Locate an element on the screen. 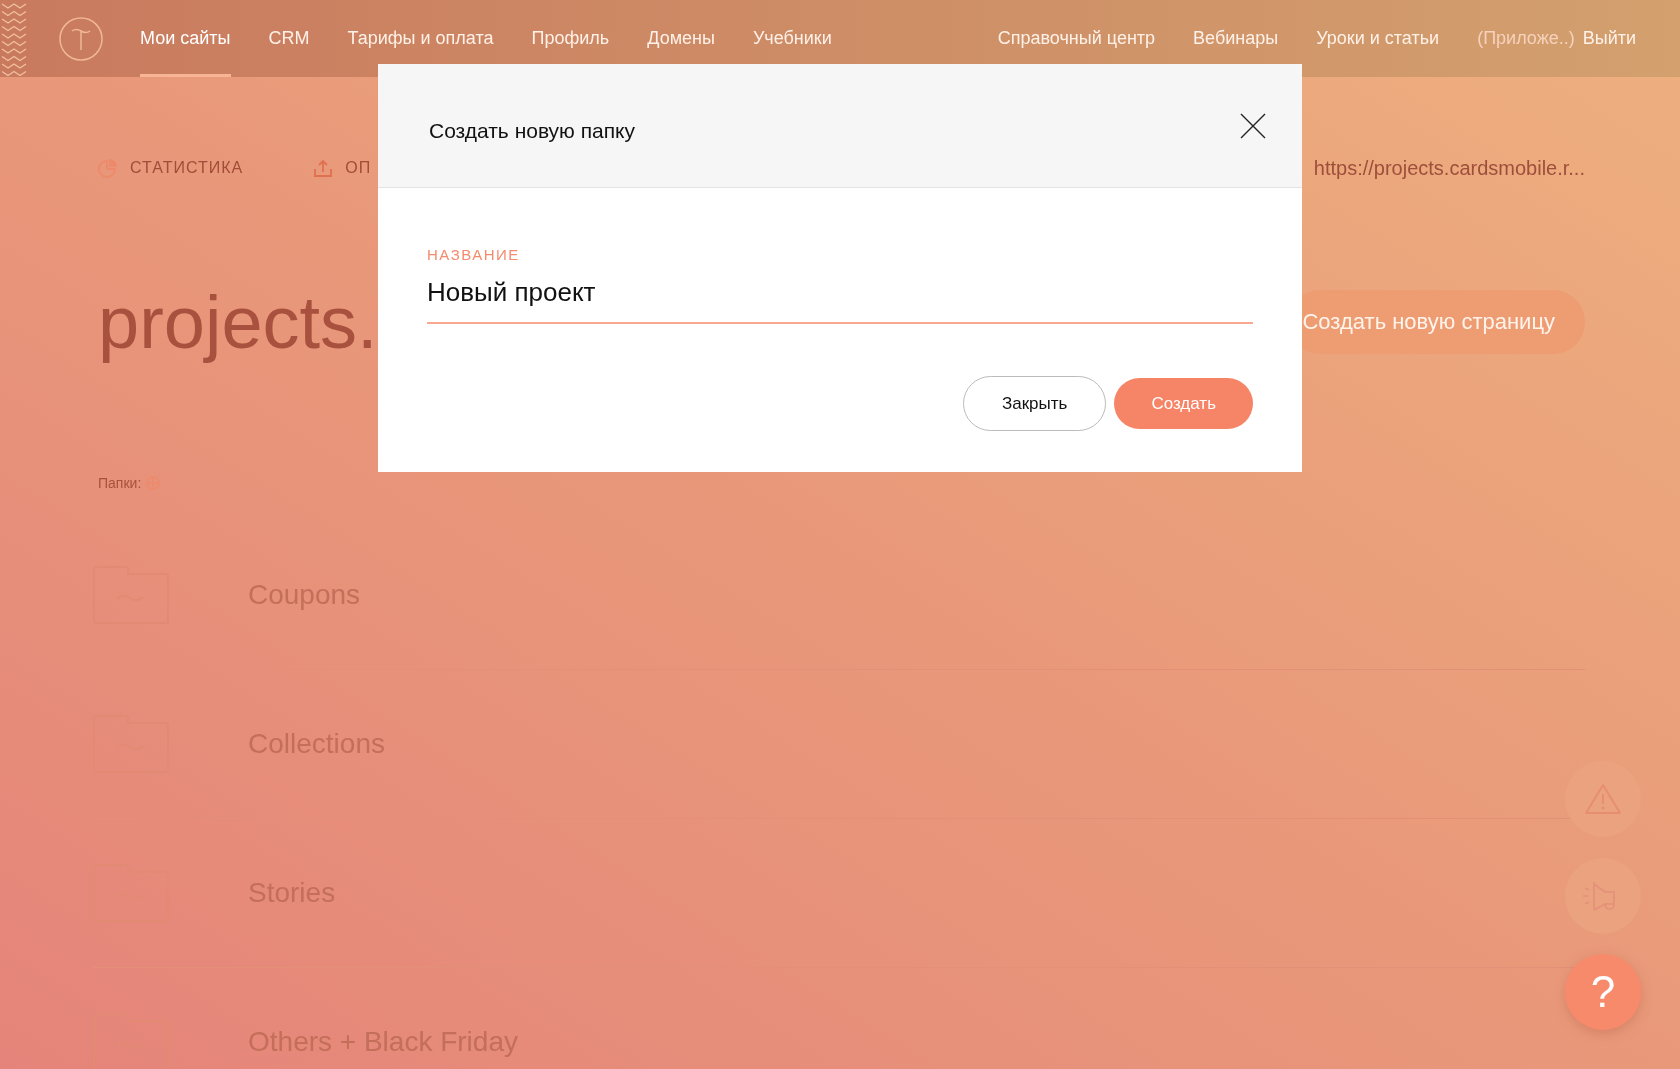  close-icon is located at coordinates (1253, 125).